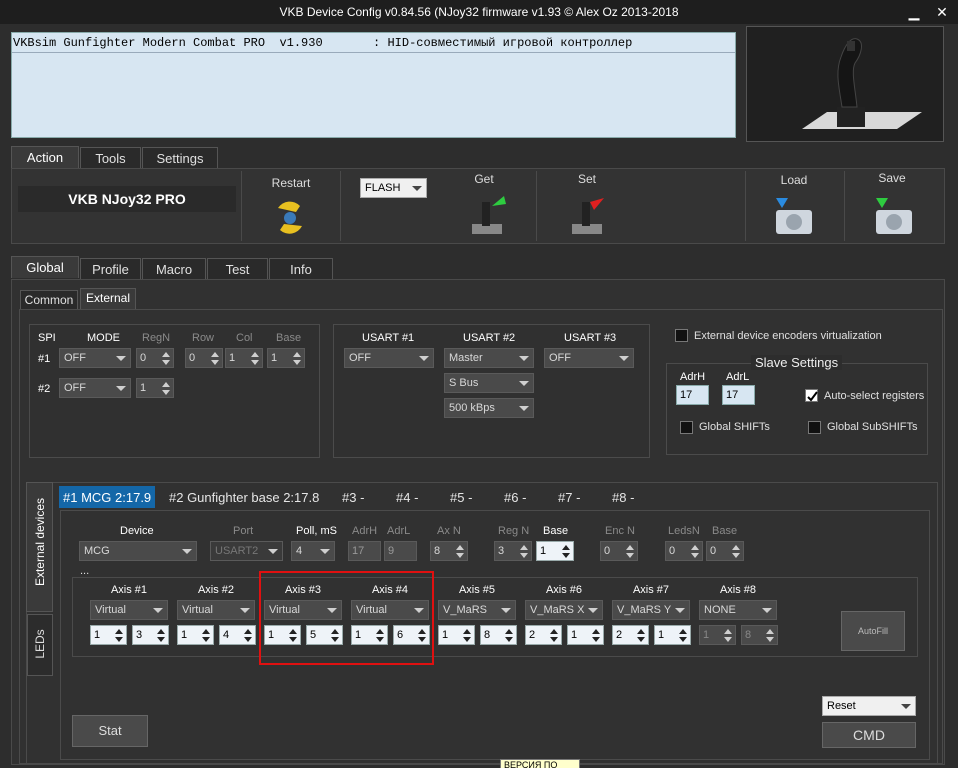 This screenshot has width=958, height=768. I want to click on cmd-button: CMD, so click(869, 735).